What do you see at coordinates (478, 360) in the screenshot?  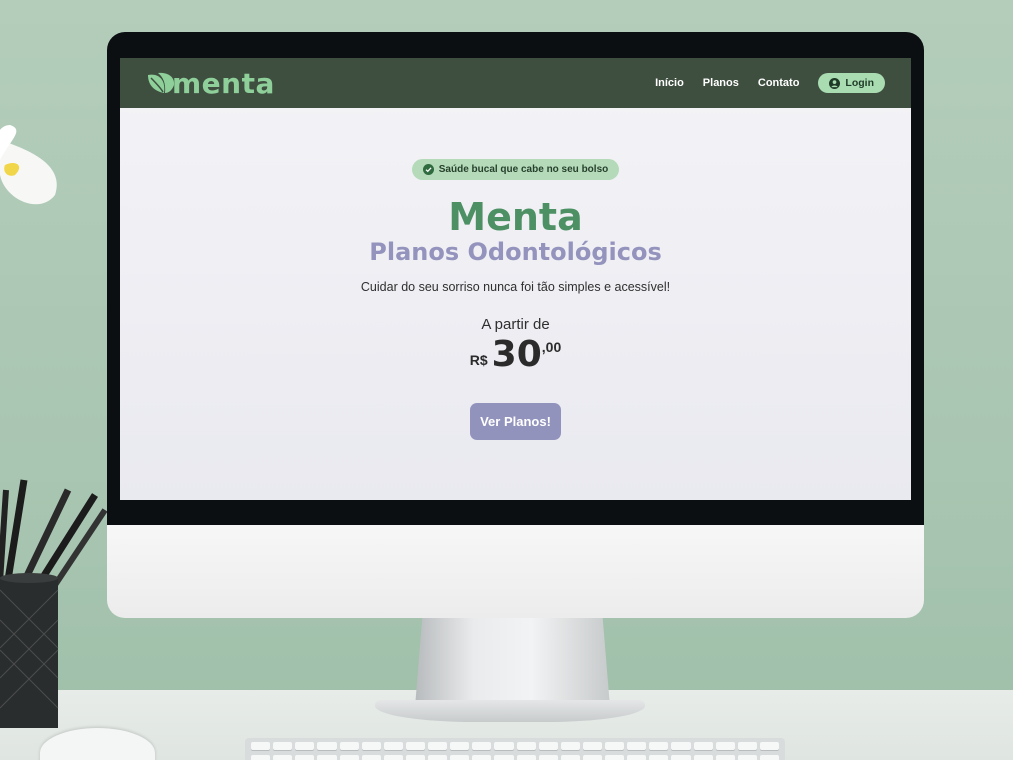 I see `price-currency: R$` at bounding box center [478, 360].